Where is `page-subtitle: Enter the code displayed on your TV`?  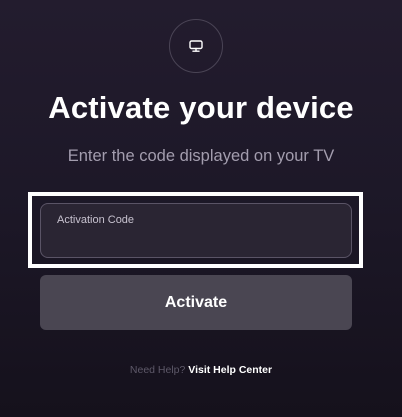 page-subtitle: Enter the code displayed on your TV is located at coordinates (201, 156).